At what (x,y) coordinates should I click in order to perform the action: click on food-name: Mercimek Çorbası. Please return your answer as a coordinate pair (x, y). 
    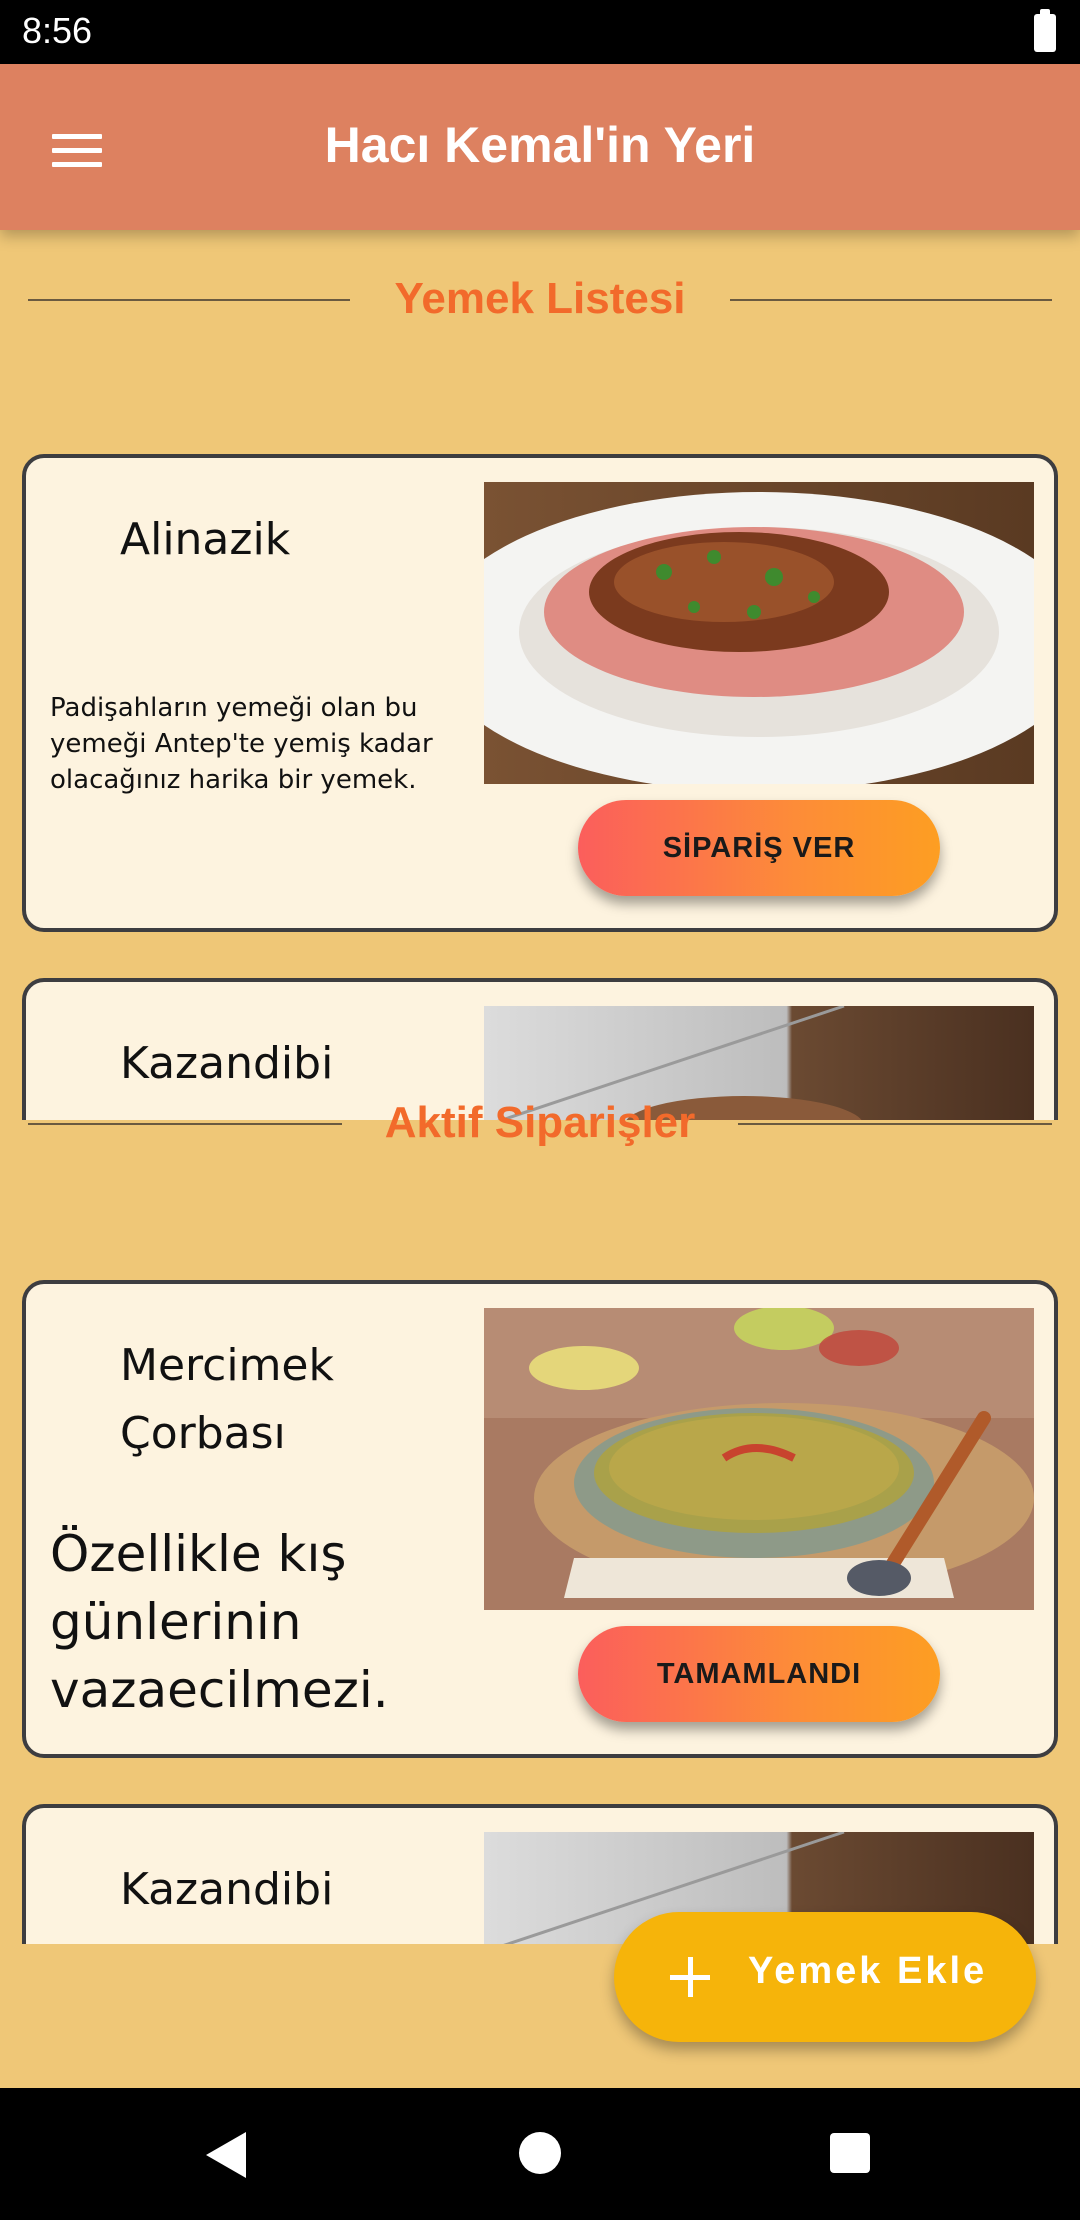
    Looking at the image, I should click on (227, 1399).